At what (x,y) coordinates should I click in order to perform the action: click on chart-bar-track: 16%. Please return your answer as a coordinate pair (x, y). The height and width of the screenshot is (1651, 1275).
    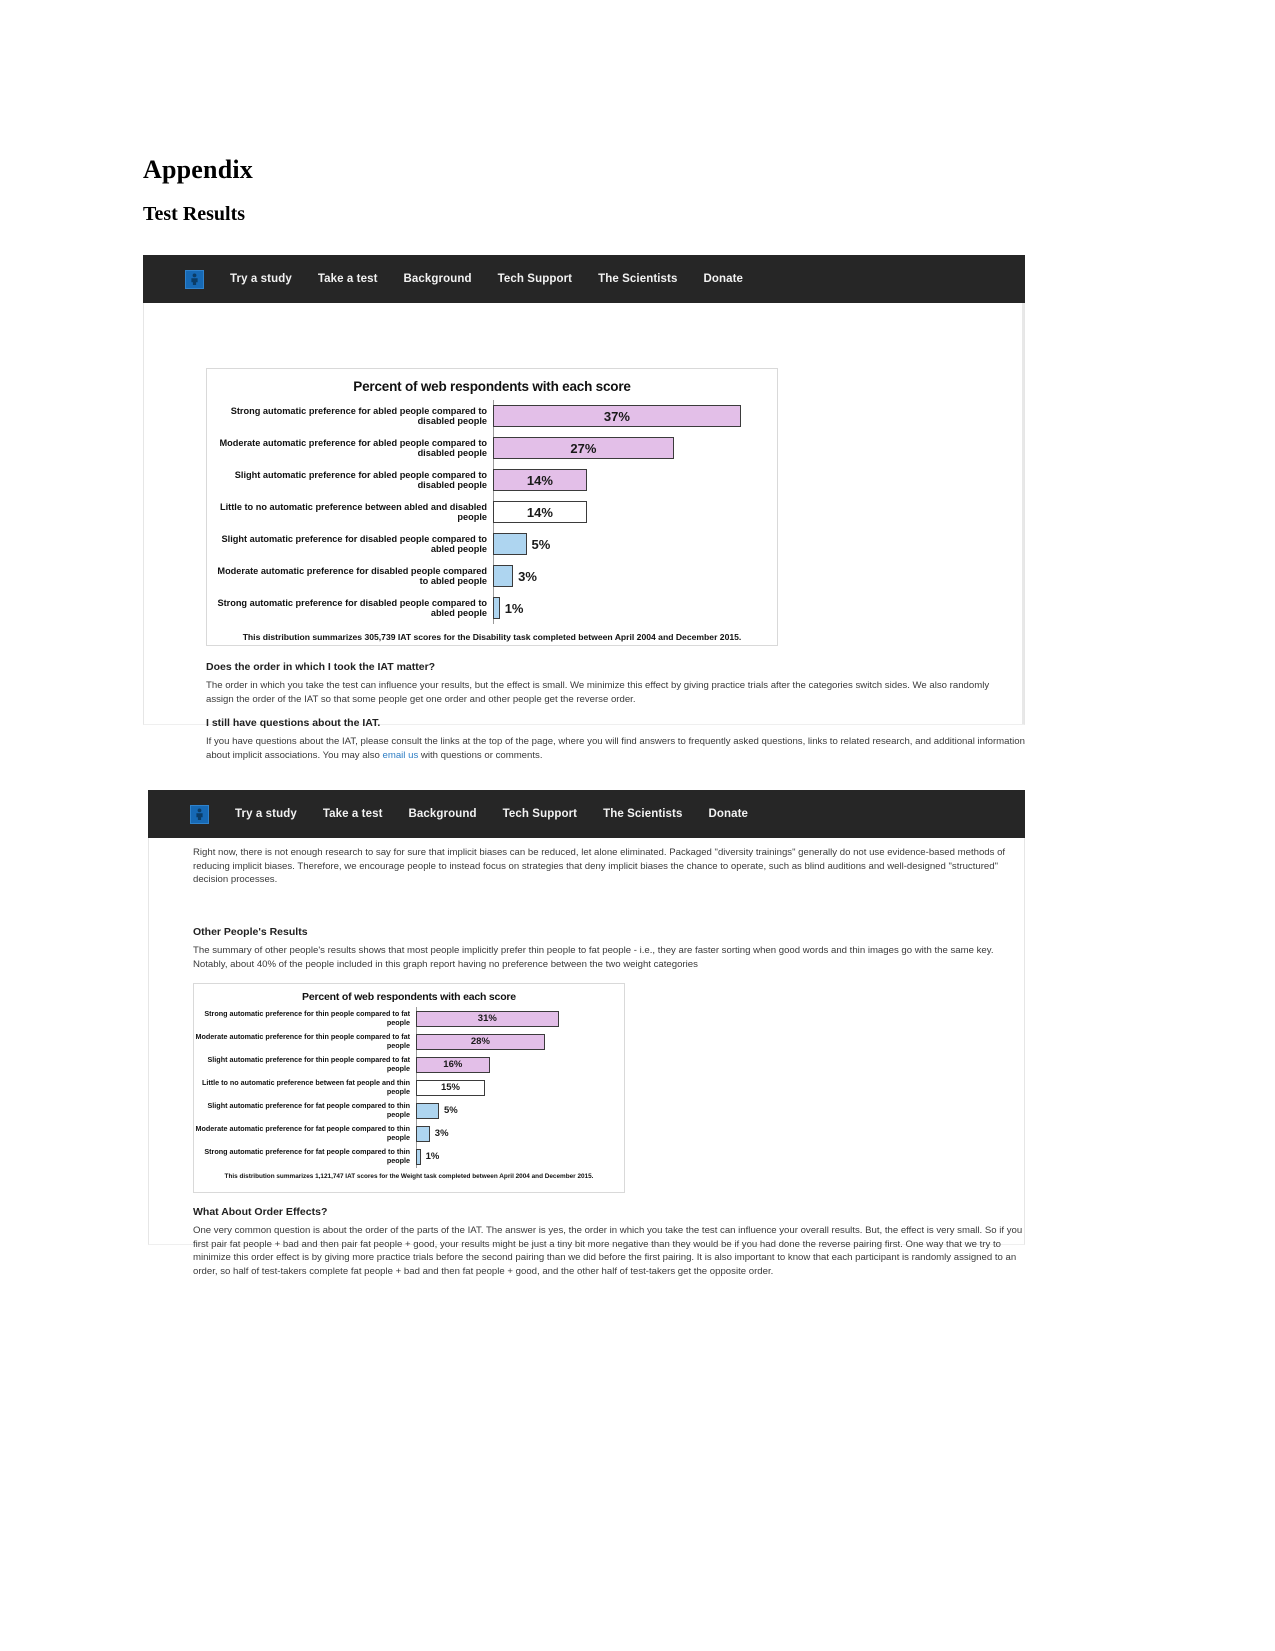
    Looking at the image, I should click on (520, 1064).